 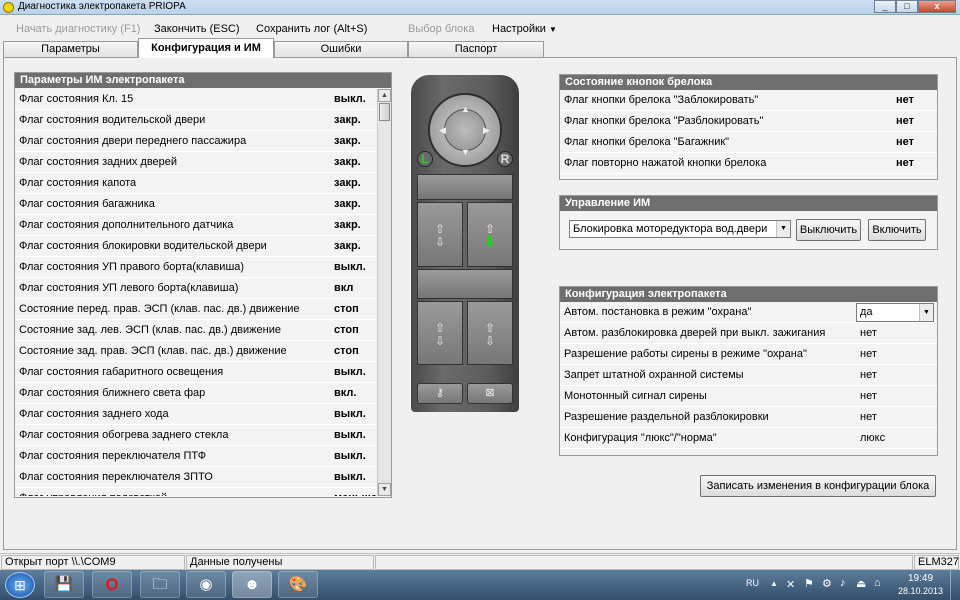 What do you see at coordinates (490, 393) in the screenshot?
I see `fob-child-lock-button: ⊠` at bounding box center [490, 393].